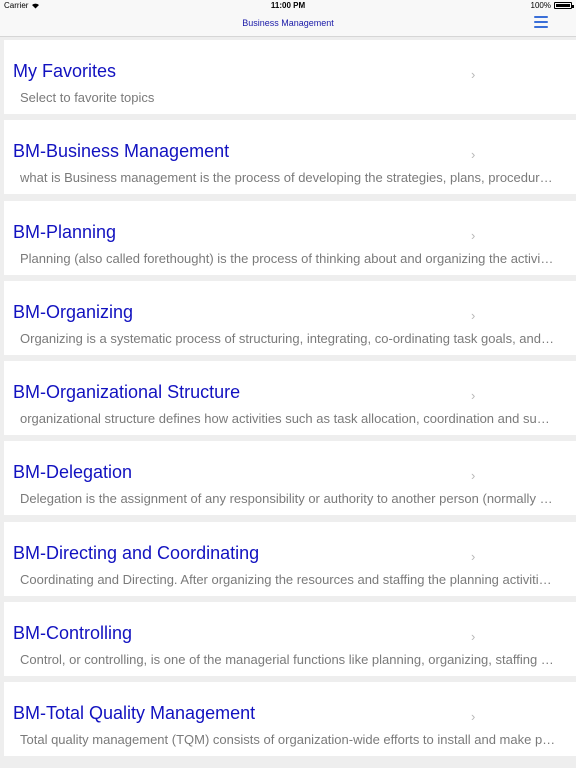  What do you see at coordinates (540, 5) in the screenshot?
I see `battery-percent: 100%` at bounding box center [540, 5].